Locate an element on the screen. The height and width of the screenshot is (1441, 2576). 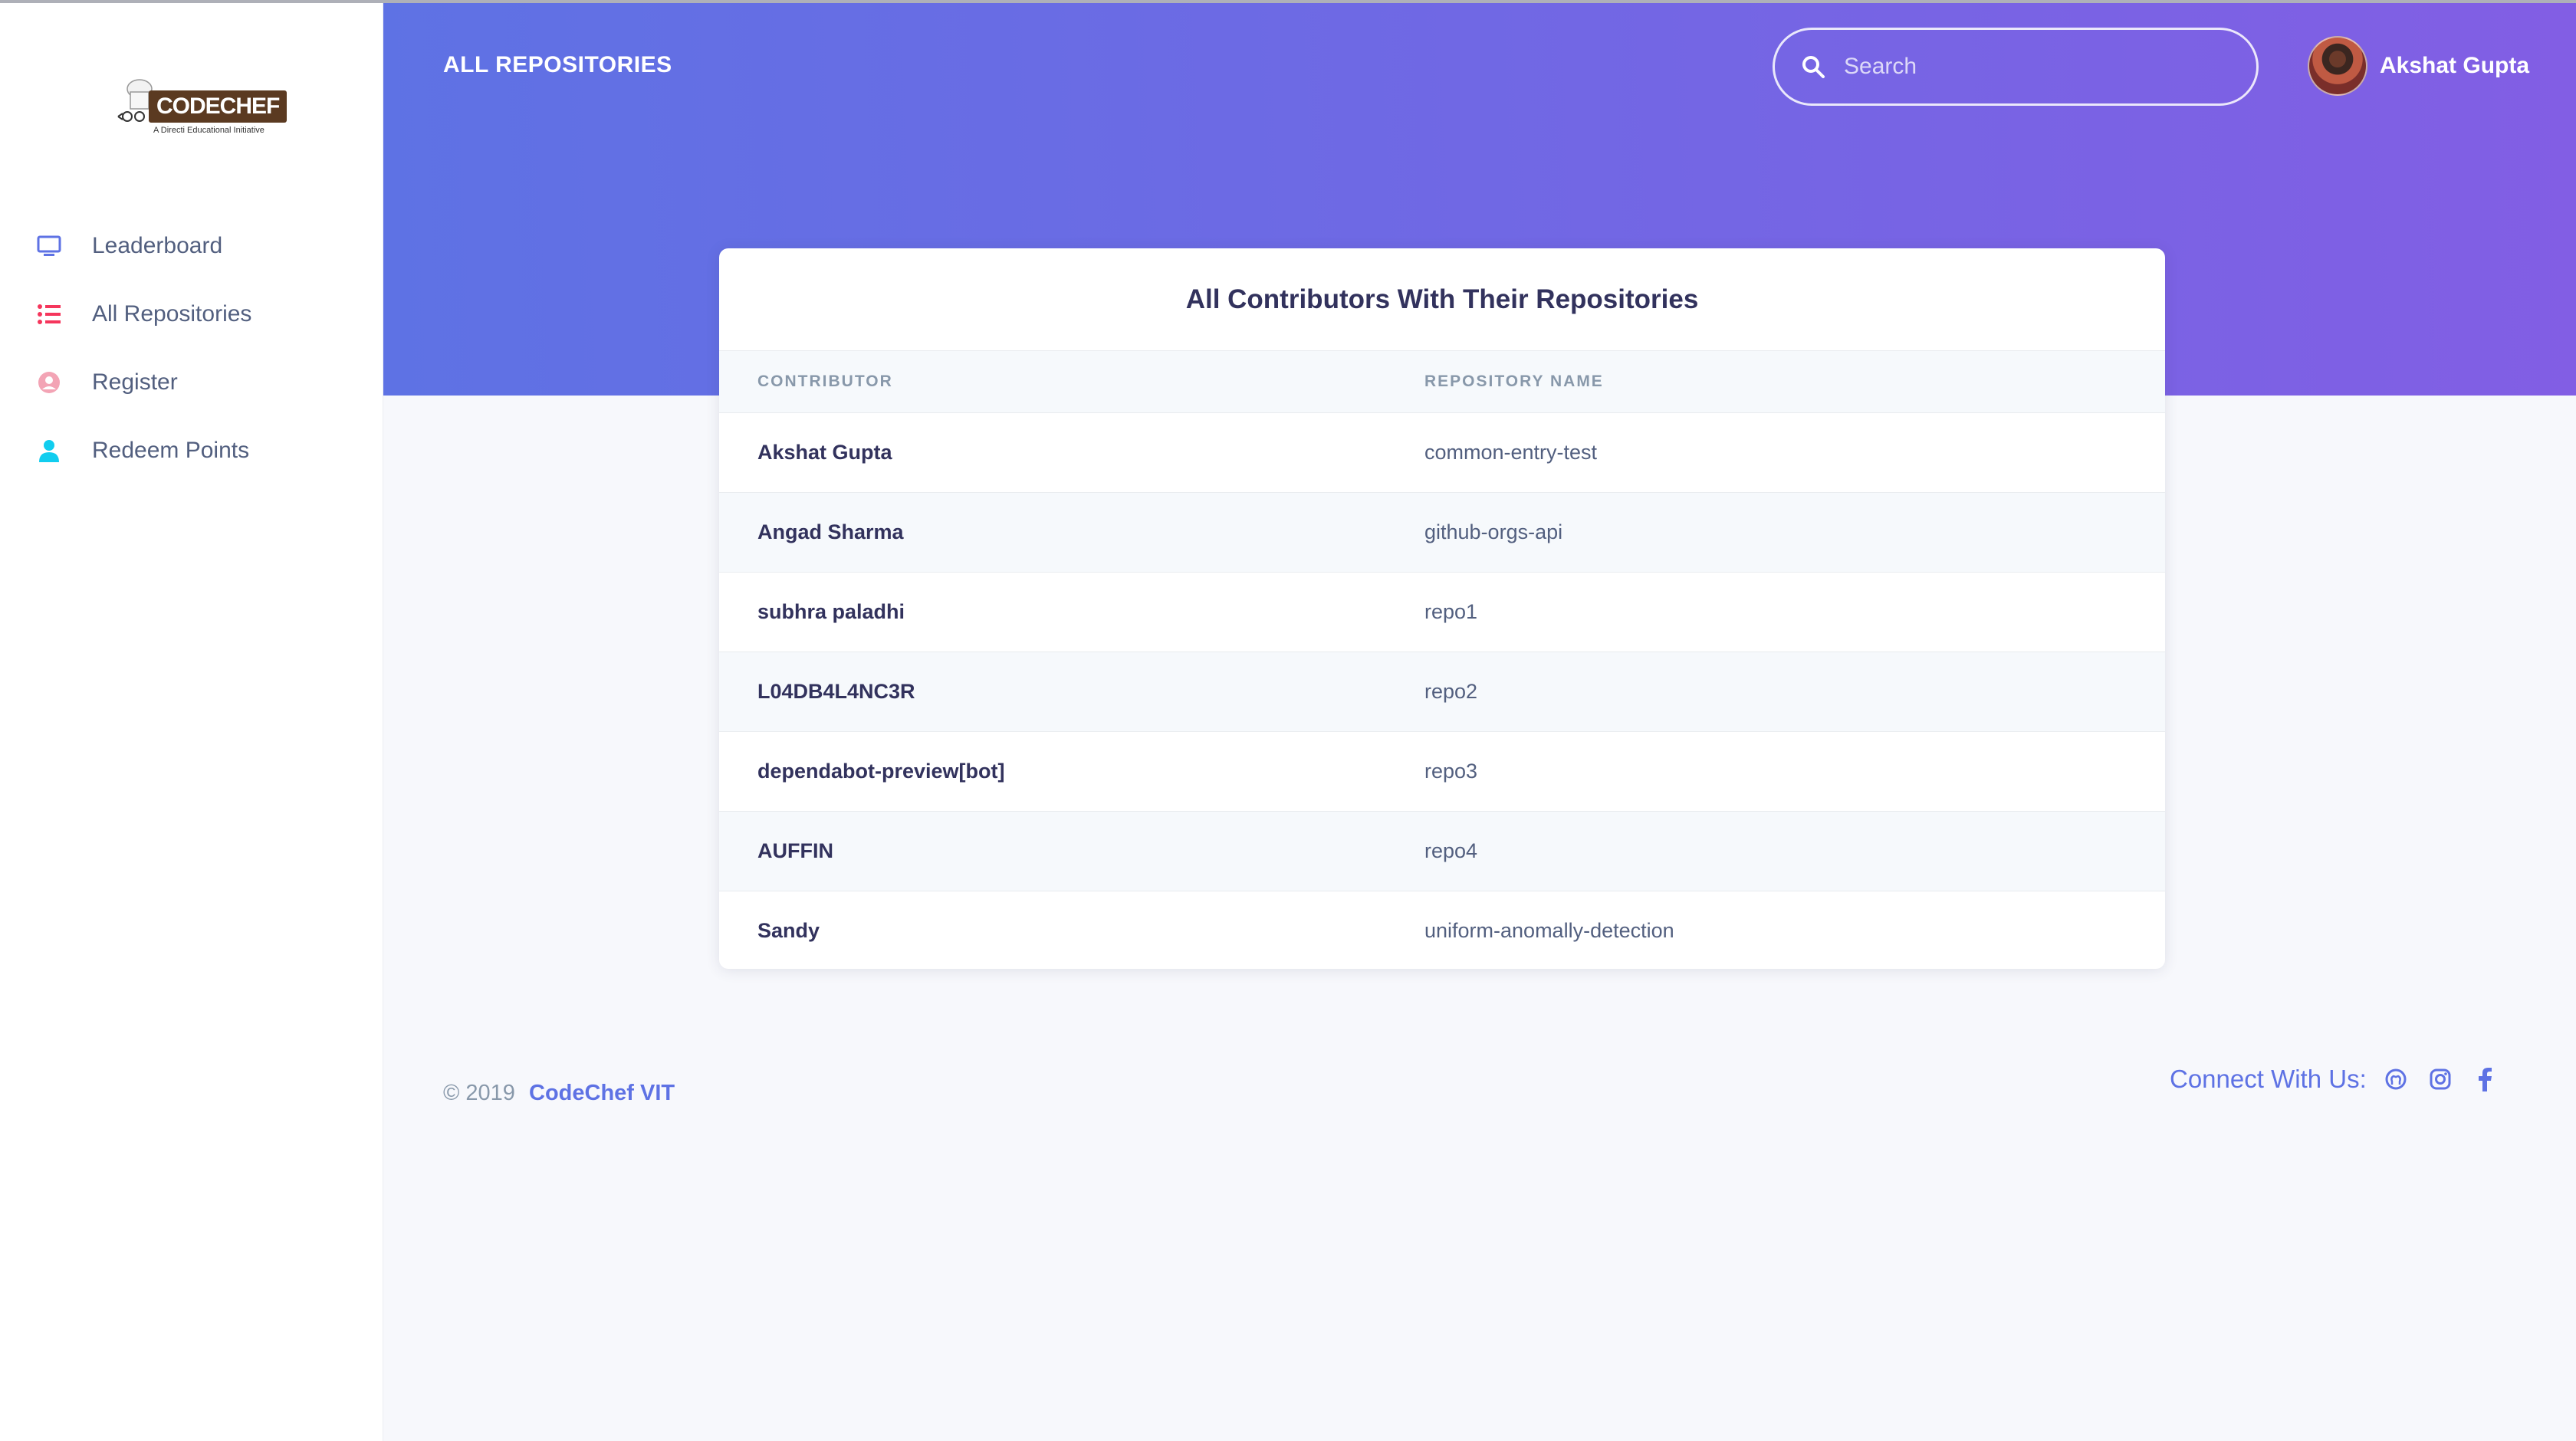
logo-wordmark: CODECHEF is located at coordinates (219, 107).